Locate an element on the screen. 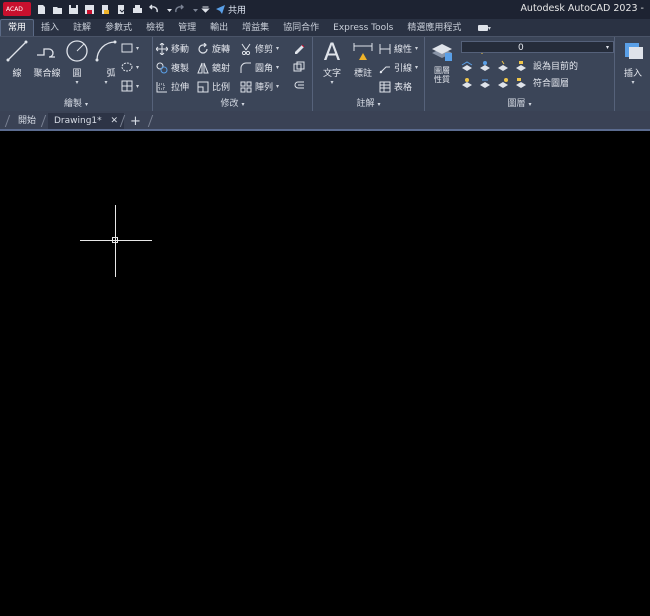 This screenshot has width=650, height=616. explode-button is located at coordinates (299, 67).